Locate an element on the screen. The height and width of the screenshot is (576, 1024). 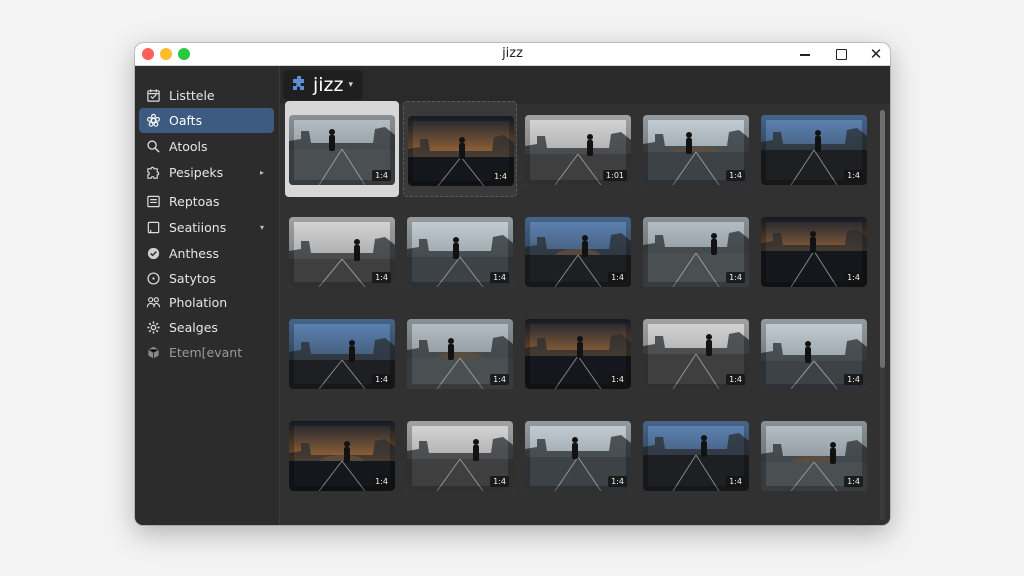
sidebar-item-7: Anthess is located at coordinates (206, 253).